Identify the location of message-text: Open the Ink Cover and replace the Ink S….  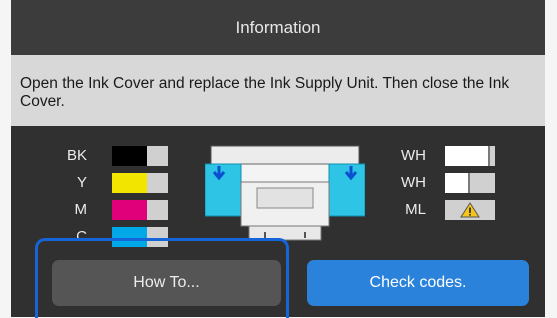
(265, 92).